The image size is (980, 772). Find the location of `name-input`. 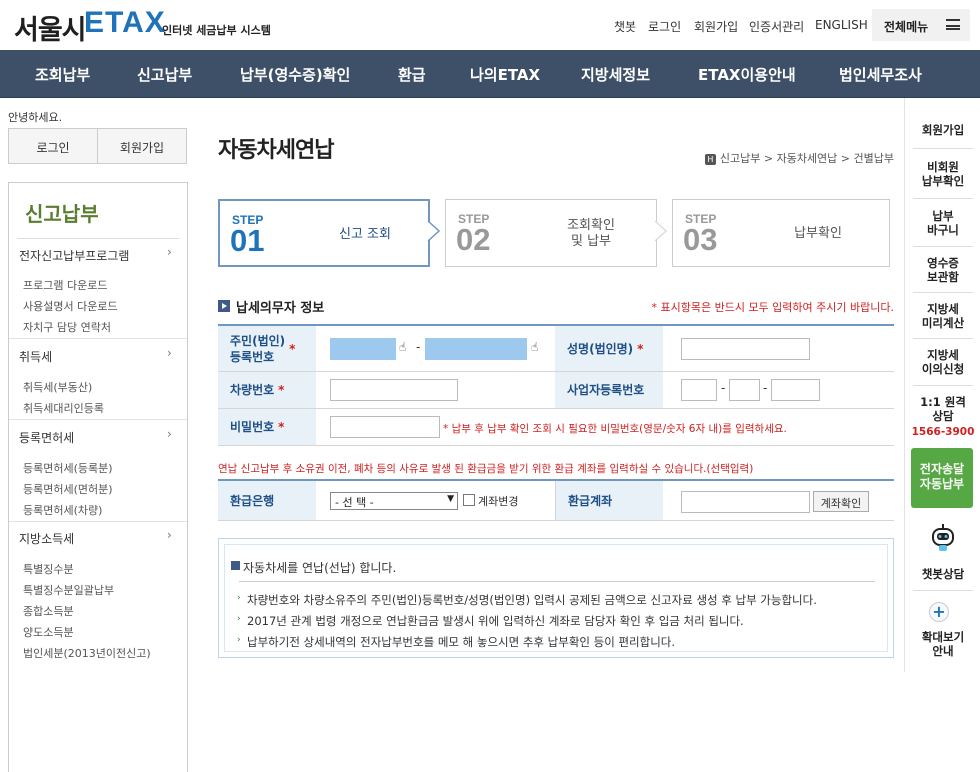

name-input is located at coordinates (745, 349).